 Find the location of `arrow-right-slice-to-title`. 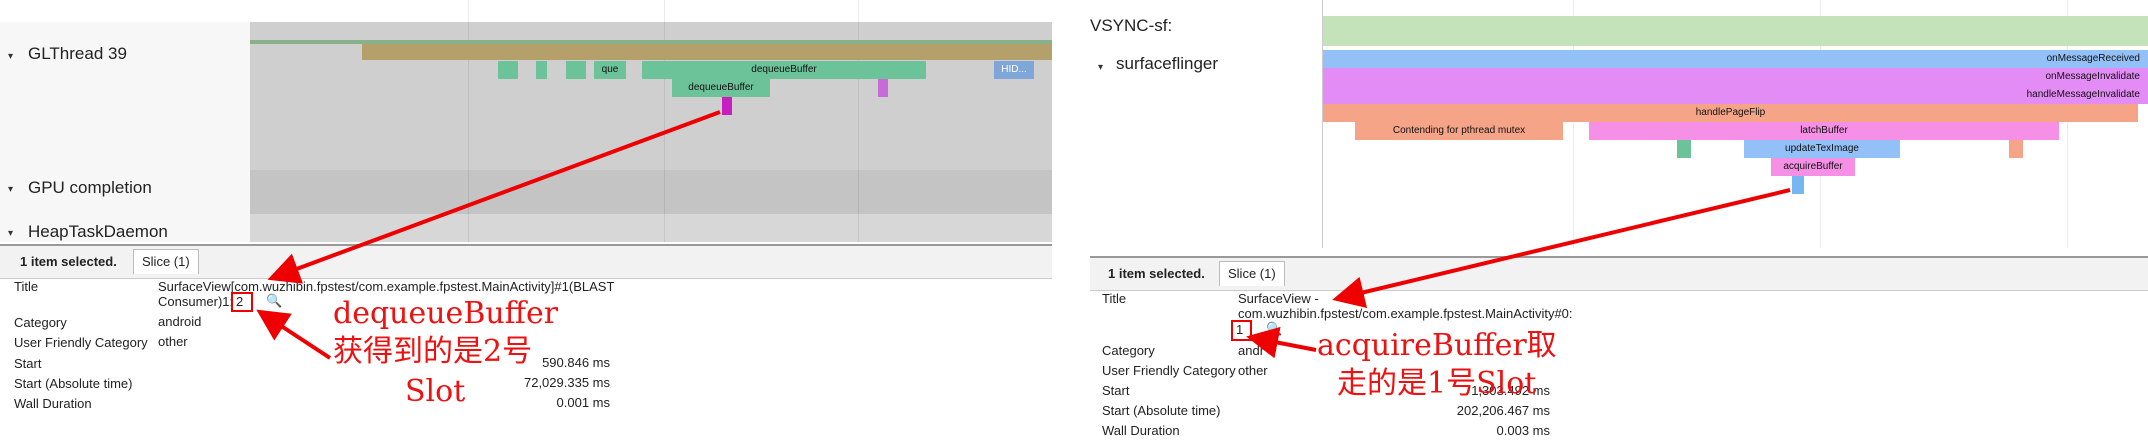

arrow-right-slice-to-title is located at coordinates (1561, 248).